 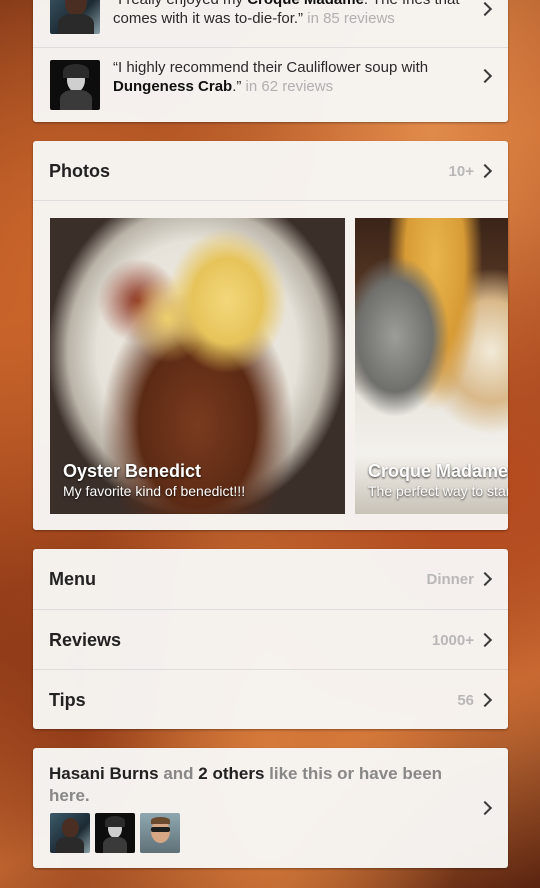 I want to click on photo-caption: Croque Madame The perfect way to start t, so click(x=438, y=480).